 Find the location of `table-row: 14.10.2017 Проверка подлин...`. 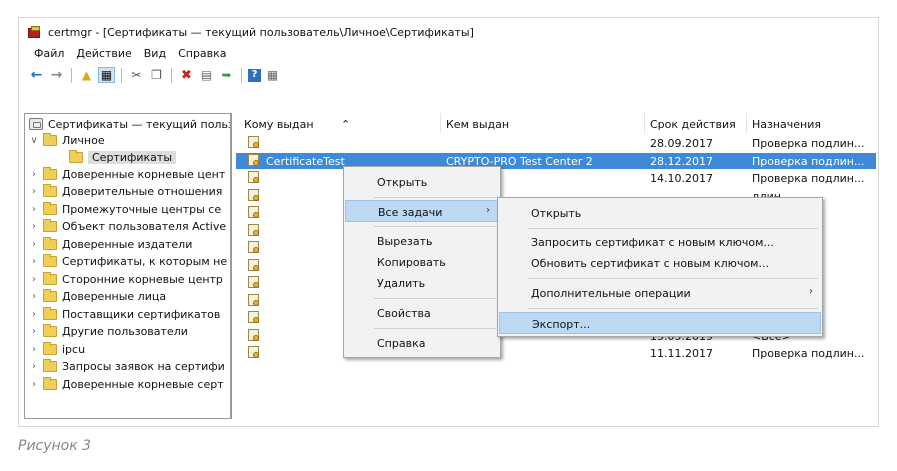

table-row: 14.10.2017 Проверка подлин... is located at coordinates (556, 178).